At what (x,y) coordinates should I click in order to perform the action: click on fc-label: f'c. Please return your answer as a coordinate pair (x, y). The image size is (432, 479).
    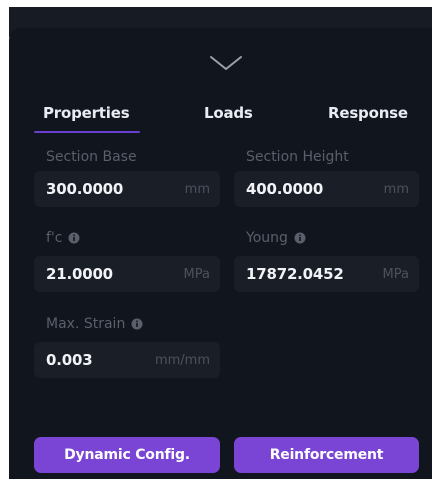
    Looking at the image, I should click on (63, 238).